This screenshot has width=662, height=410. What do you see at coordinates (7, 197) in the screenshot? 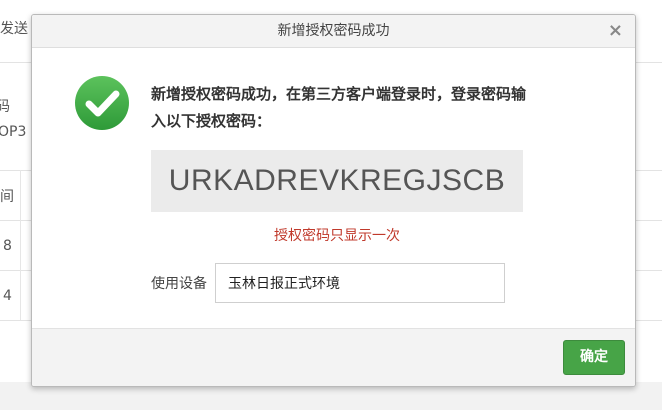
I see `bg-table-header: 间` at bounding box center [7, 197].